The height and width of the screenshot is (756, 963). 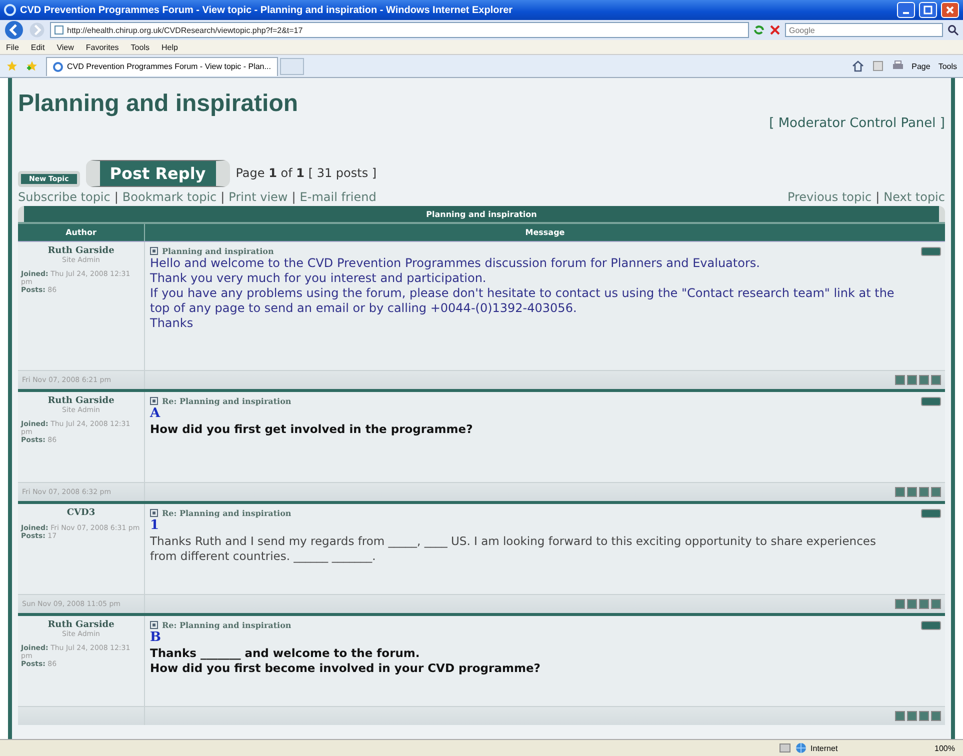 I want to click on moderator-control-panel-link: [ Moderator Control Panel ], so click(x=857, y=123).